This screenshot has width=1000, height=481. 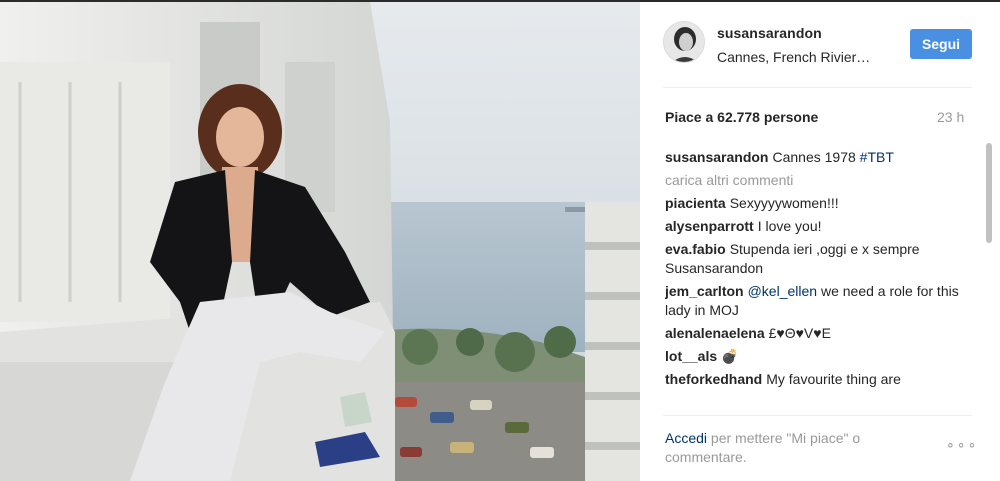 I want to click on follow-button: Segui, so click(x=941, y=44).